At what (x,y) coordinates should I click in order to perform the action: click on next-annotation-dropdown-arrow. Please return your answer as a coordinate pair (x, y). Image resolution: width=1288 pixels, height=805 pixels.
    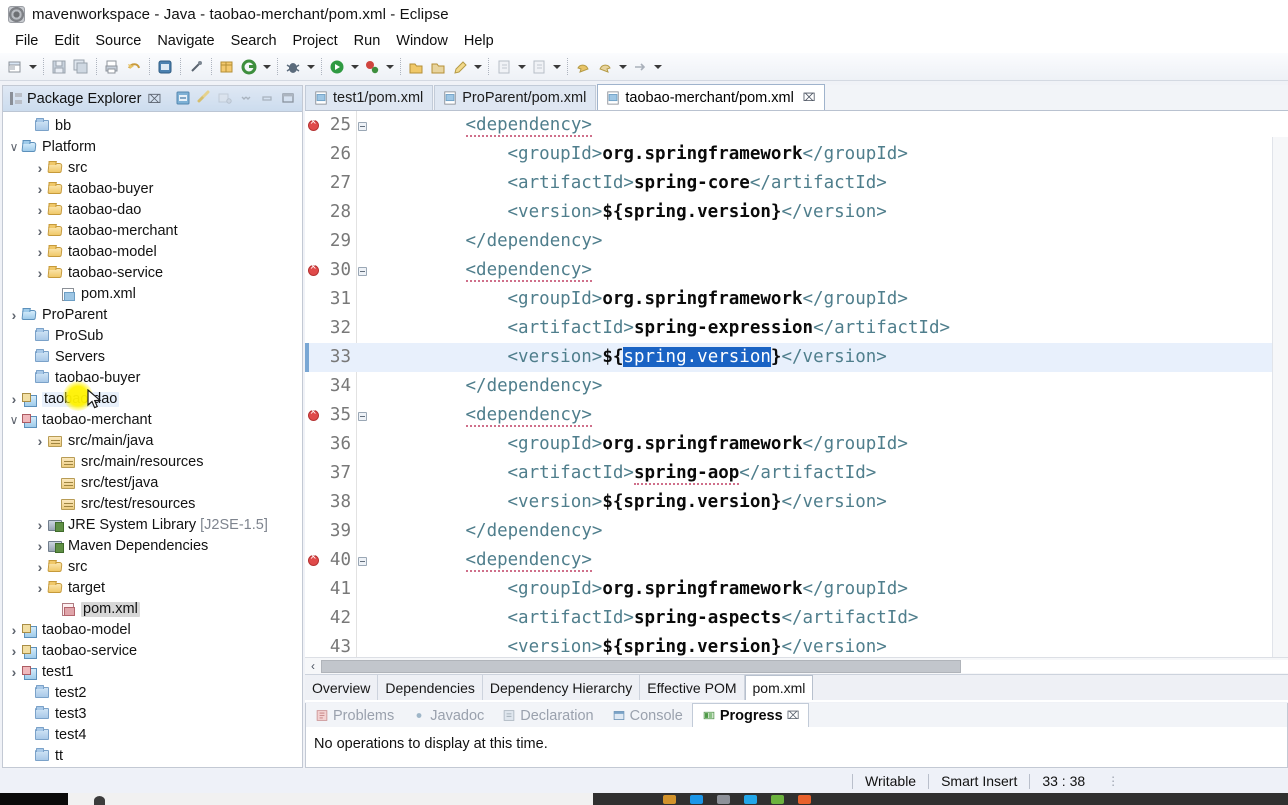
    Looking at the image, I should click on (521, 67).